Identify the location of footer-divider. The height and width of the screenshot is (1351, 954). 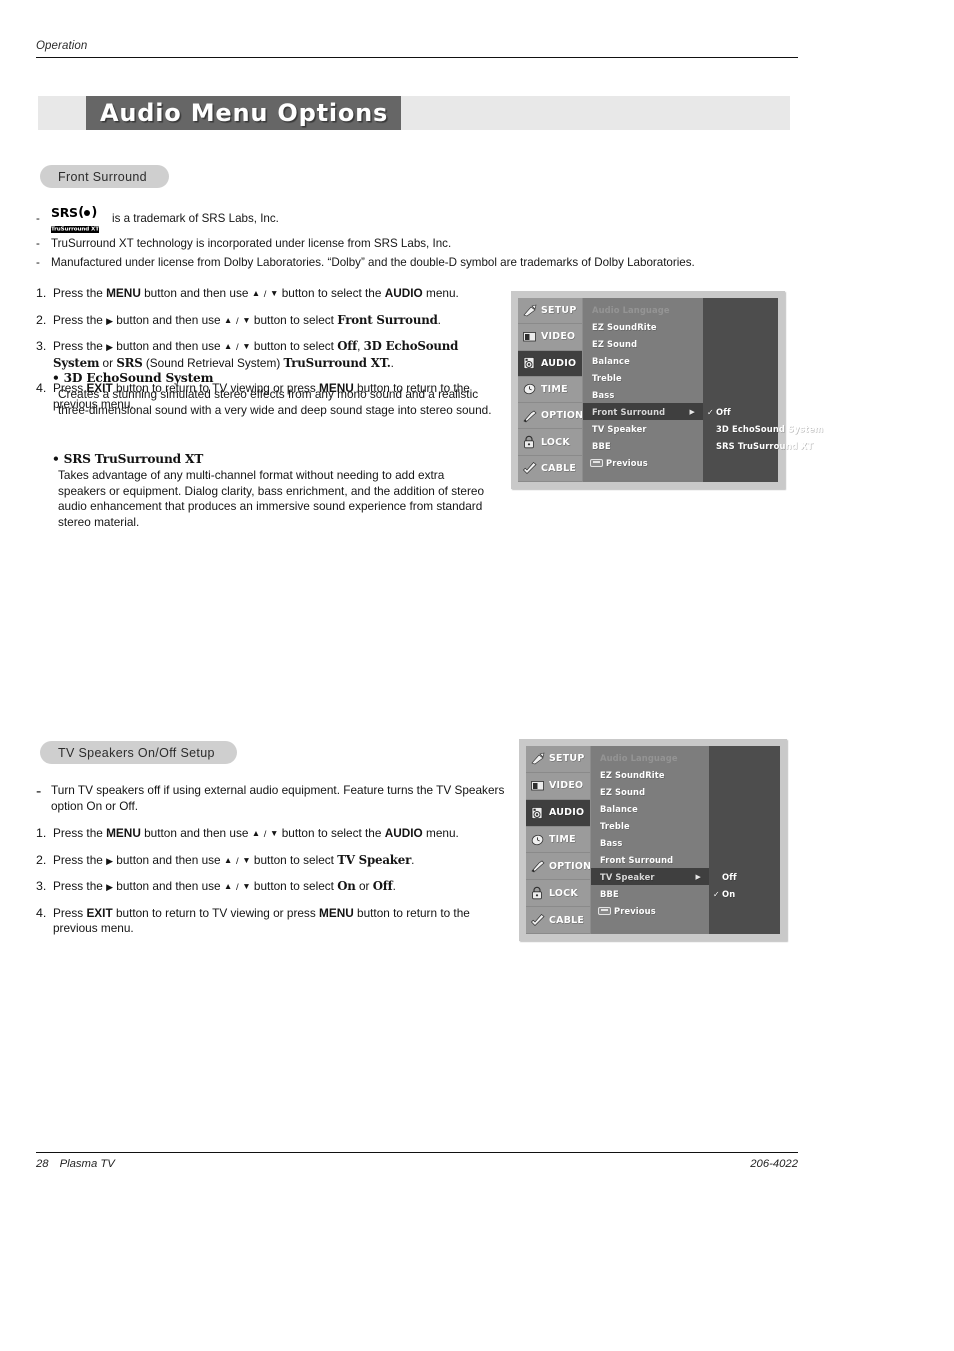
(417, 1152).